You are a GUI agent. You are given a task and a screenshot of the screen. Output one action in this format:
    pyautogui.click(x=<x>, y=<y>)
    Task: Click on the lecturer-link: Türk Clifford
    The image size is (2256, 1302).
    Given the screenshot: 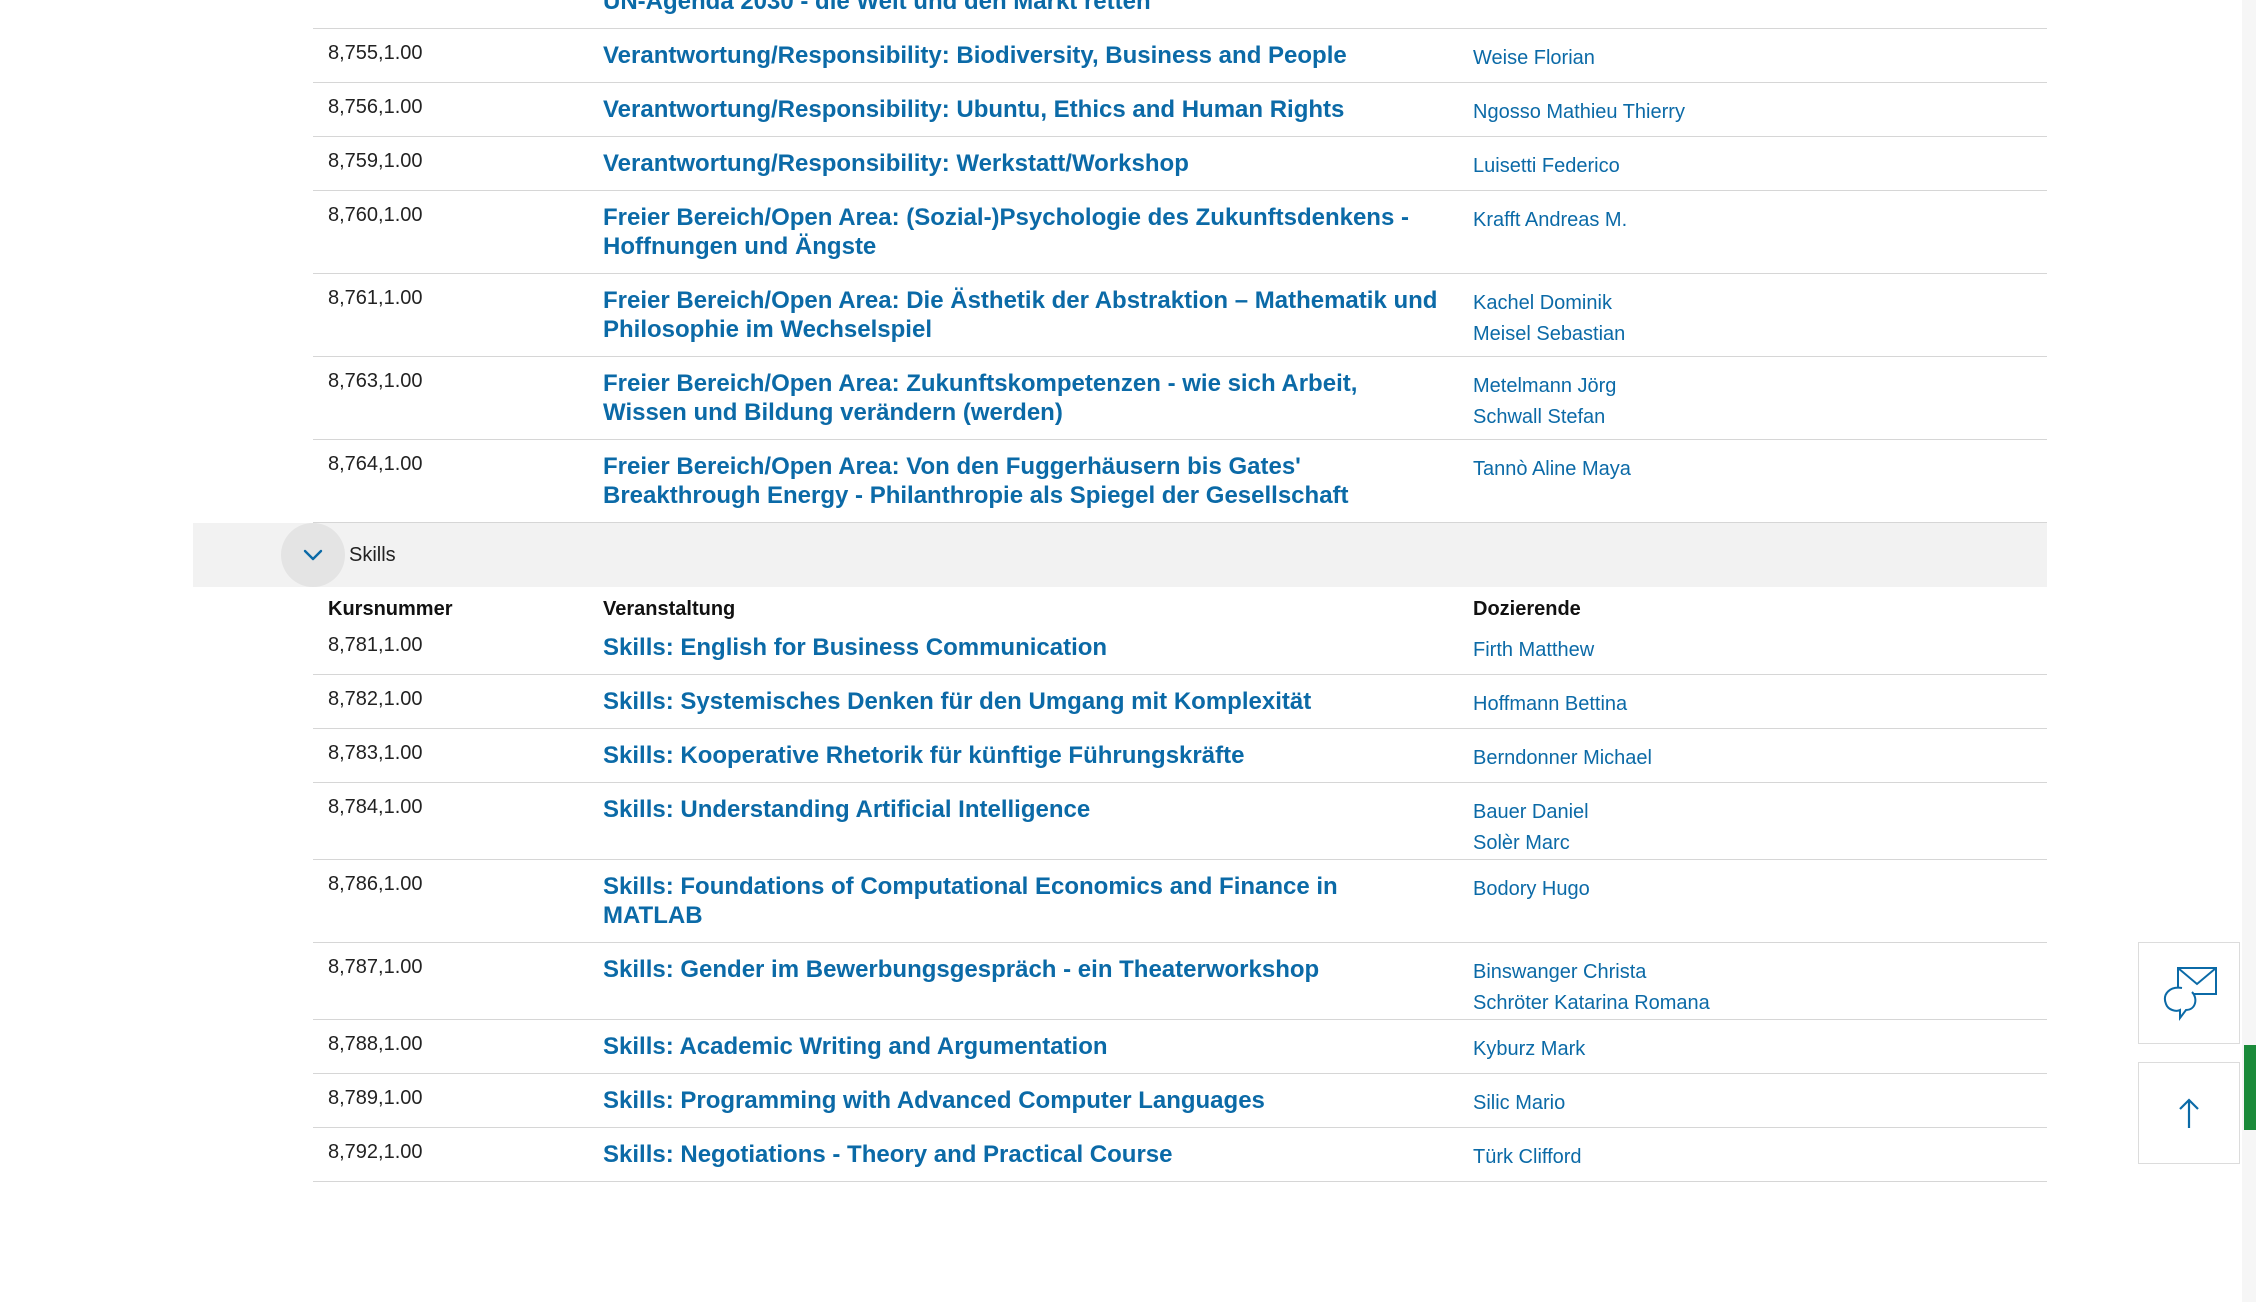 What is the action you would take?
    pyautogui.click(x=1760, y=1157)
    